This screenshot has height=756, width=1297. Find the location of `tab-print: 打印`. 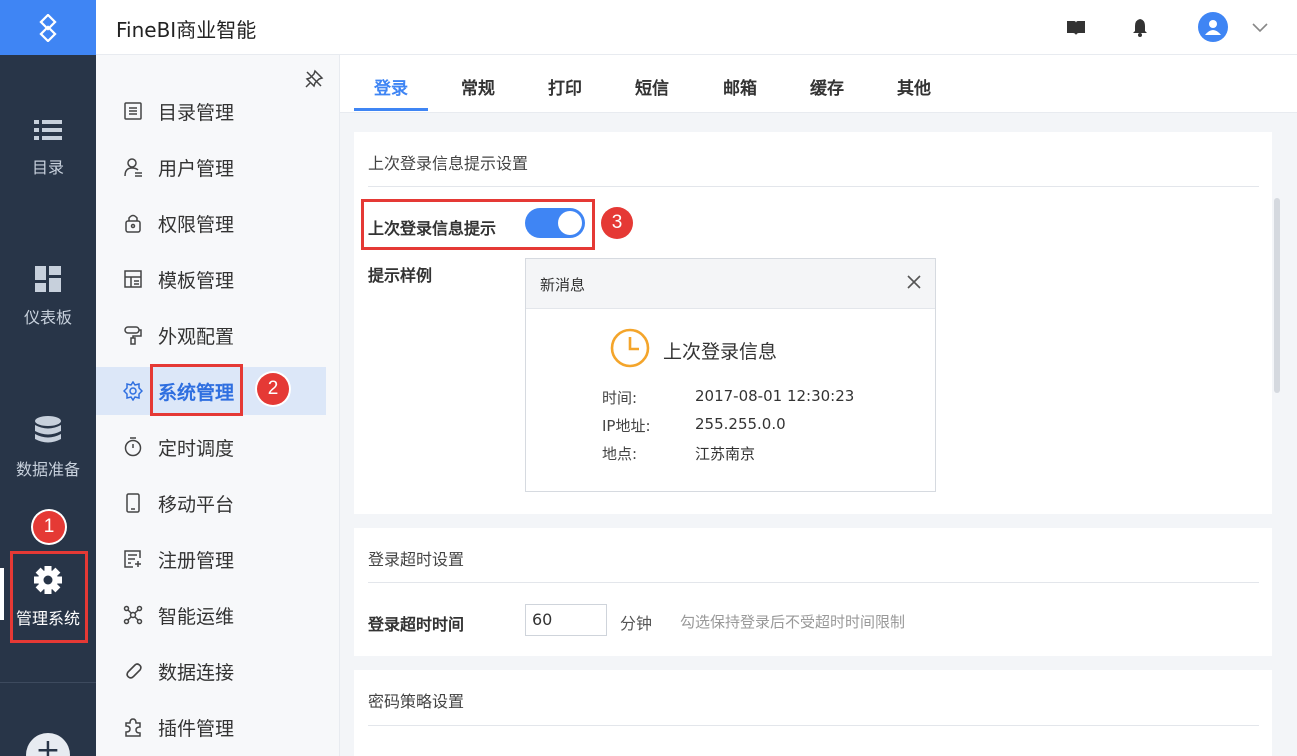

tab-print: 打印 is located at coordinates (565, 86).